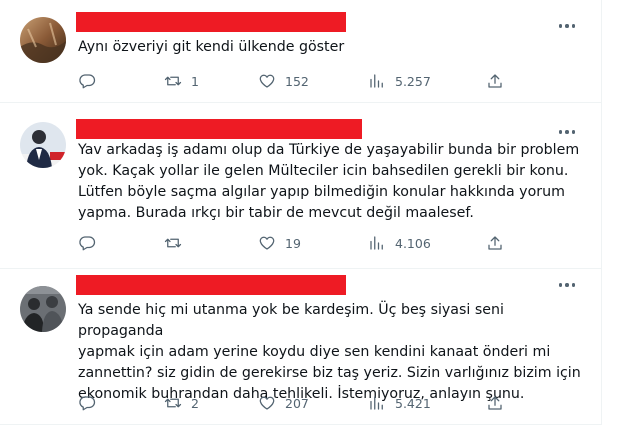 This screenshot has height=425, width=618. I want to click on tweet-text: Aynı özveriyi git kendi ülkende göster, so click(211, 47).